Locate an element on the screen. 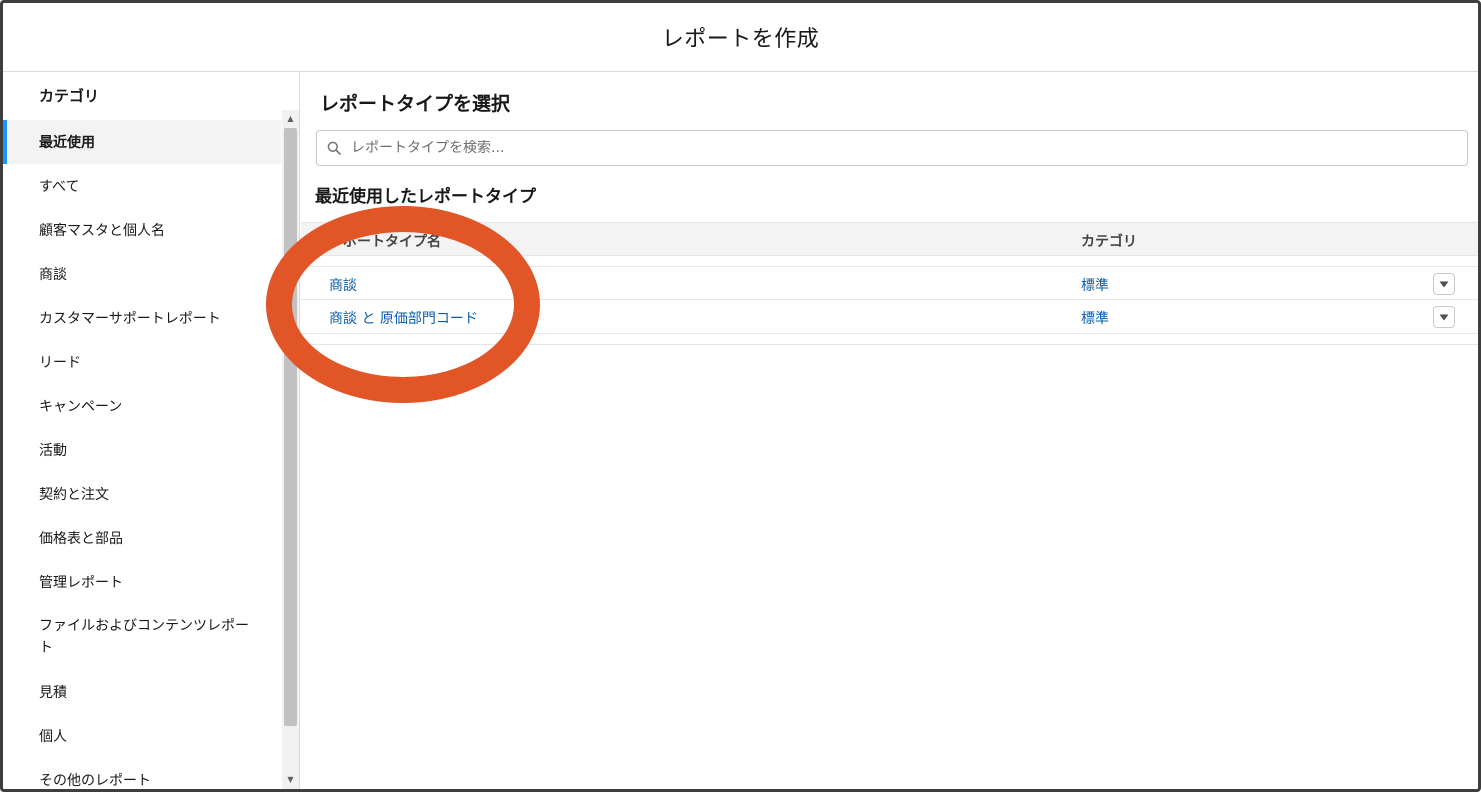  table-header: レポートタイプ名 カテゴリ is located at coordinates (889, 239).